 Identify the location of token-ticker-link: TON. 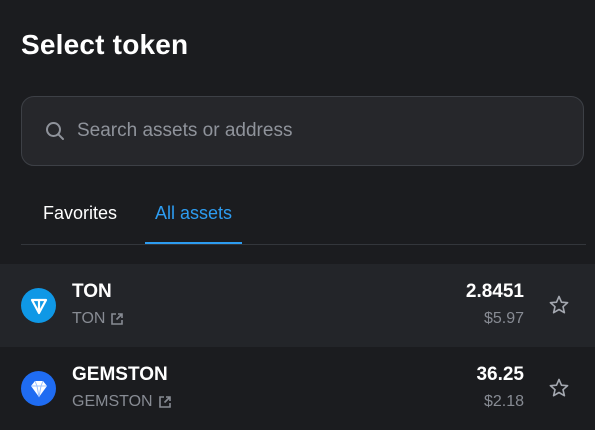
(98, 319).